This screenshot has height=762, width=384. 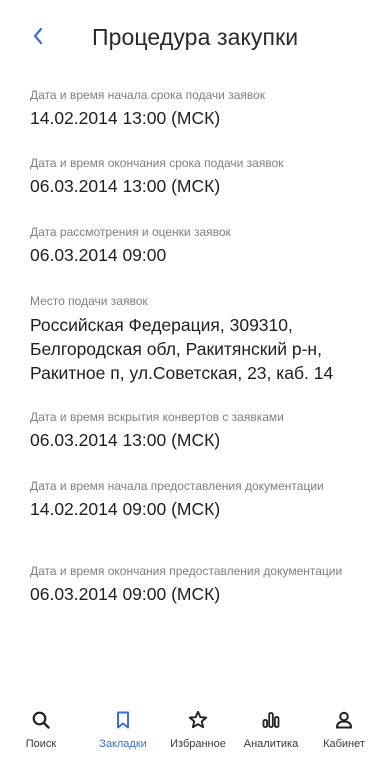 I want to click on field-label: Дата рассмотрения и оценки заявок, so click(x=130, y=232).